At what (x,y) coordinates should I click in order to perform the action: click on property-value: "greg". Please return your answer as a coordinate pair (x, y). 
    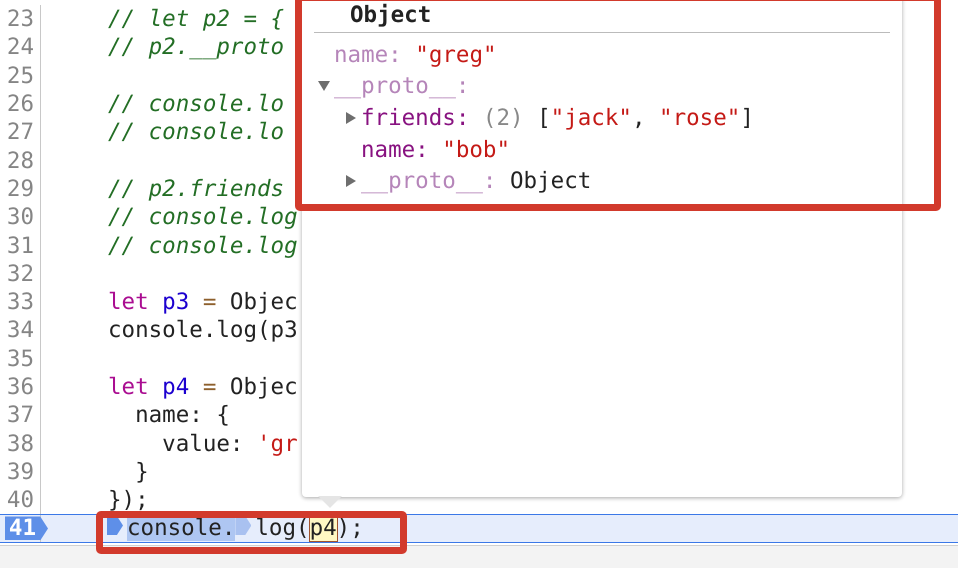
    Looking at the image, I should click on (455, 55).